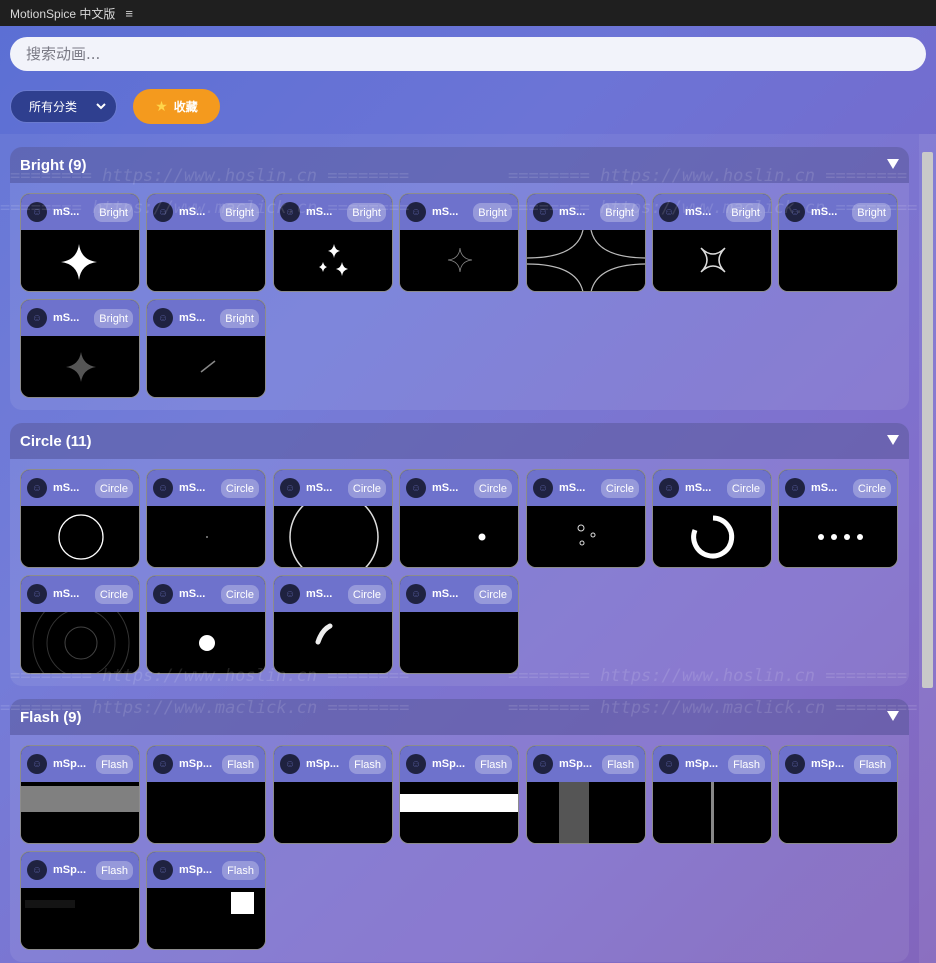  I want to click on hamburger-menu-icon: ≡, so click(129, 13).